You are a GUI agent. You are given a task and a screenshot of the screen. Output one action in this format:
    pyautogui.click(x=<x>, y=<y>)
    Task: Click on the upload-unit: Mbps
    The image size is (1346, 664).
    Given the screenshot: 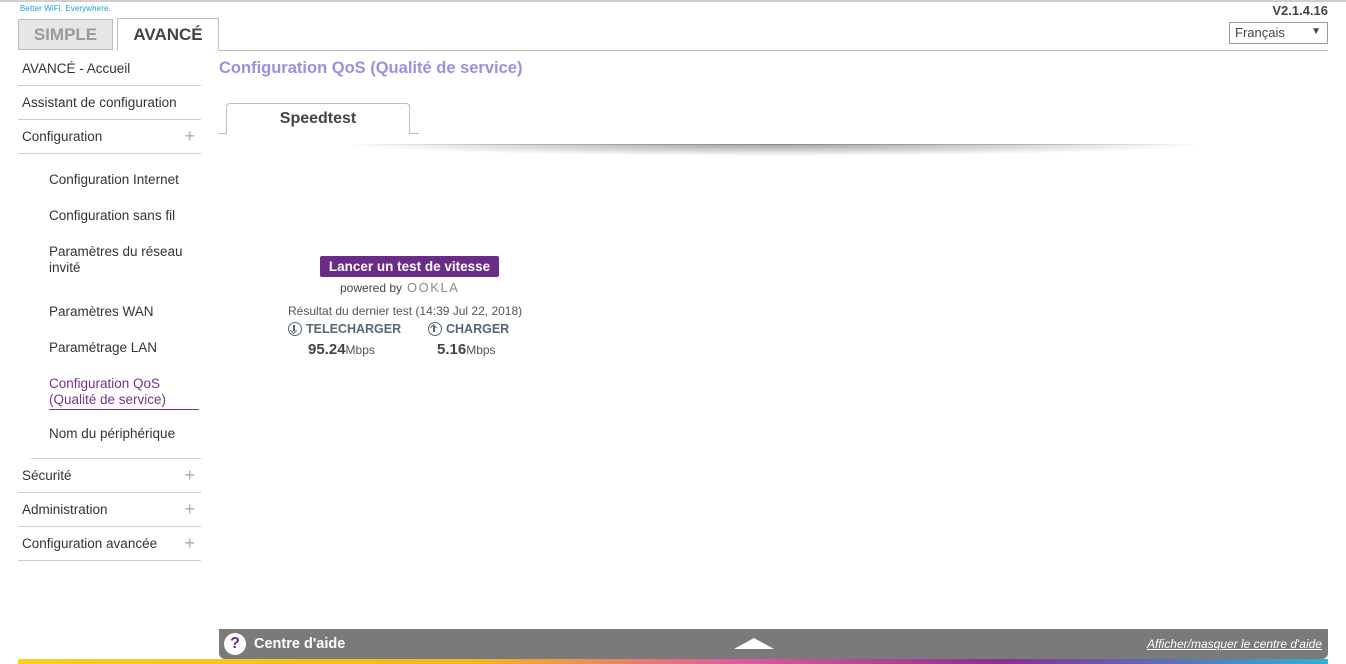 What is the action you would take?
    pyautogui.click(x=481, y=350)
    